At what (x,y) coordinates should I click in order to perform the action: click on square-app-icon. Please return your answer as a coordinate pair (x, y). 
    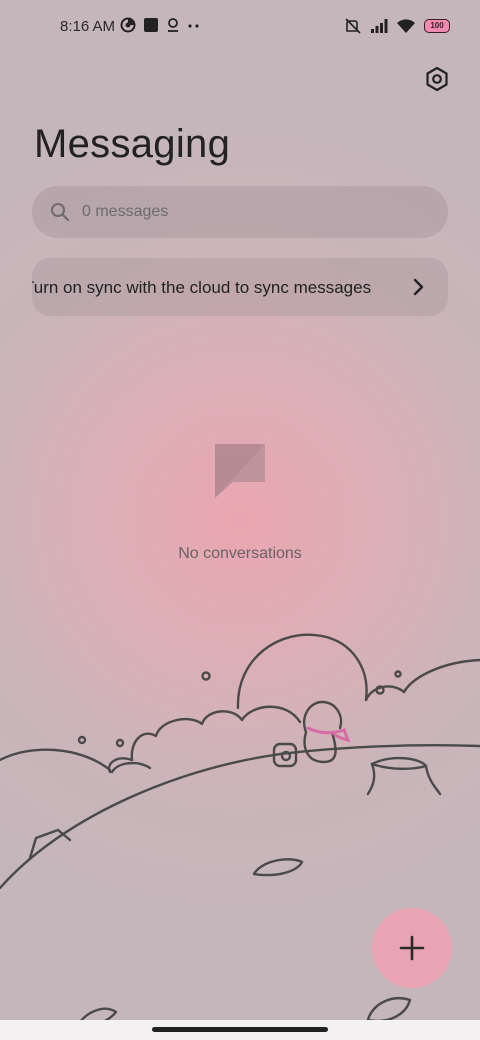
    Looking at the image, I should click on (151, 25).